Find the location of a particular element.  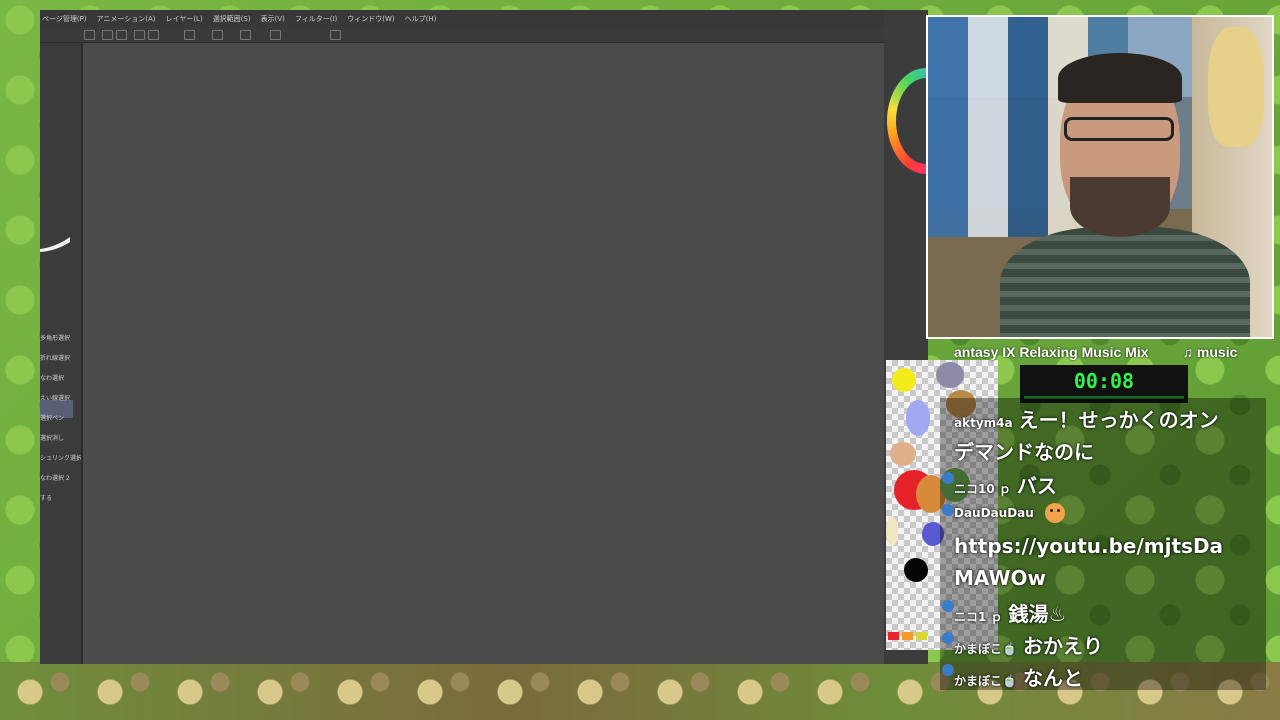

chat-message: aktym4a えー！せっかくのオン is located at coordinates (1105, 418).